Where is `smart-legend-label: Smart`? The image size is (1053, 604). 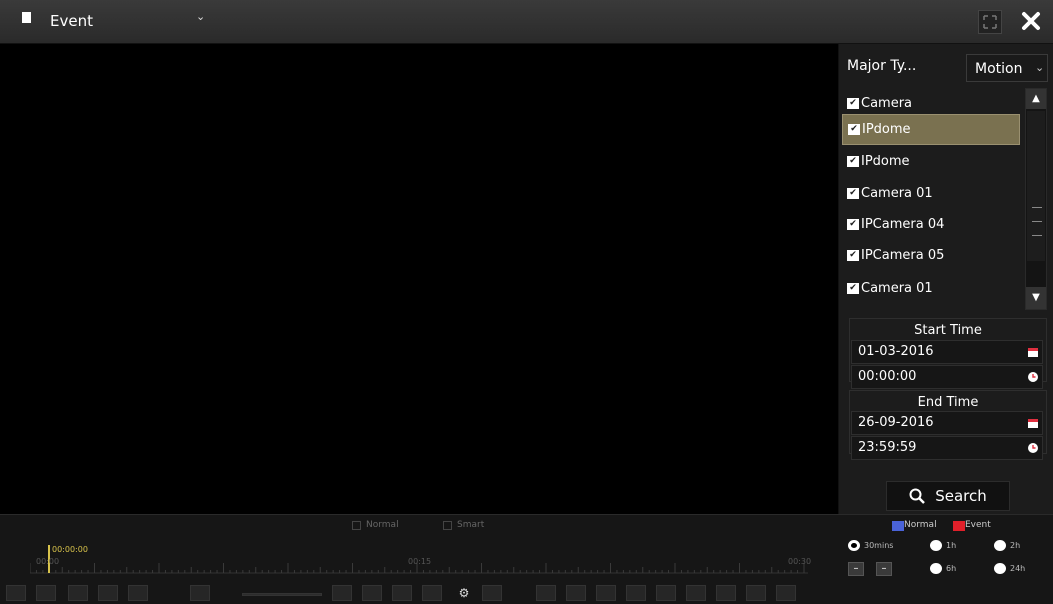
smart-legend-label: Smart is located at coordinates (471, 525).